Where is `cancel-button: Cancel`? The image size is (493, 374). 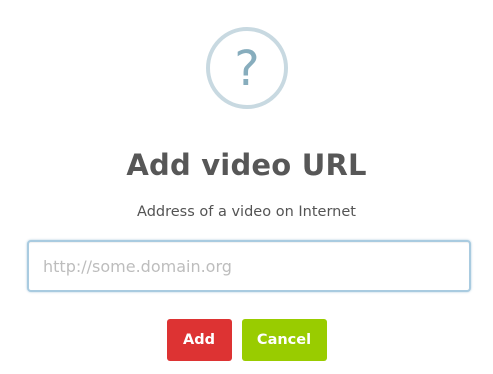
cancel-button: Cancel is located at coordinates (284, 340).